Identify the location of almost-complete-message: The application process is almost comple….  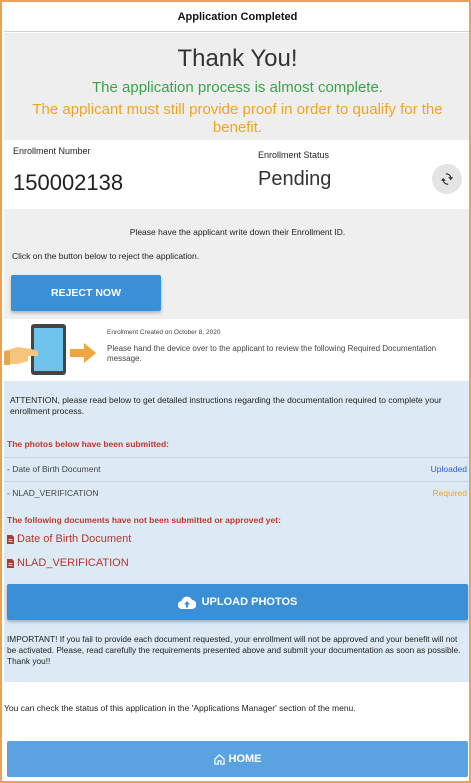
(237, 87).